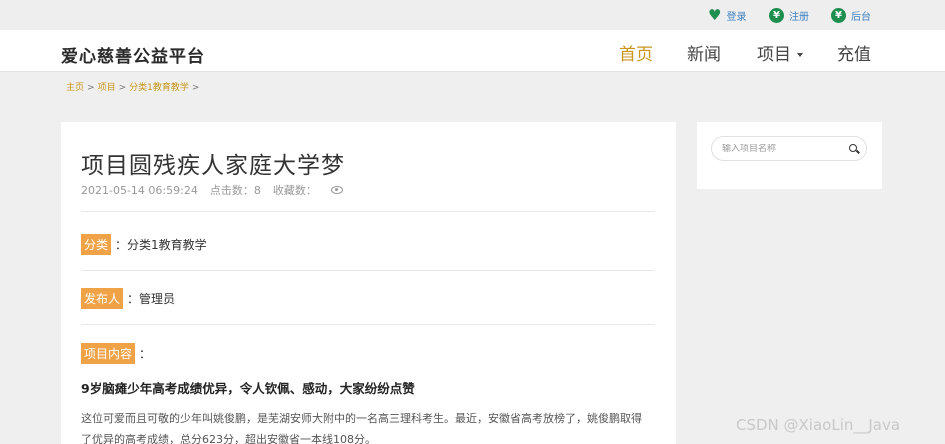 Image resolution: width=945 pixels, height=444 pixels. I want to click on heart-icon: ♥, so click(715, 14).